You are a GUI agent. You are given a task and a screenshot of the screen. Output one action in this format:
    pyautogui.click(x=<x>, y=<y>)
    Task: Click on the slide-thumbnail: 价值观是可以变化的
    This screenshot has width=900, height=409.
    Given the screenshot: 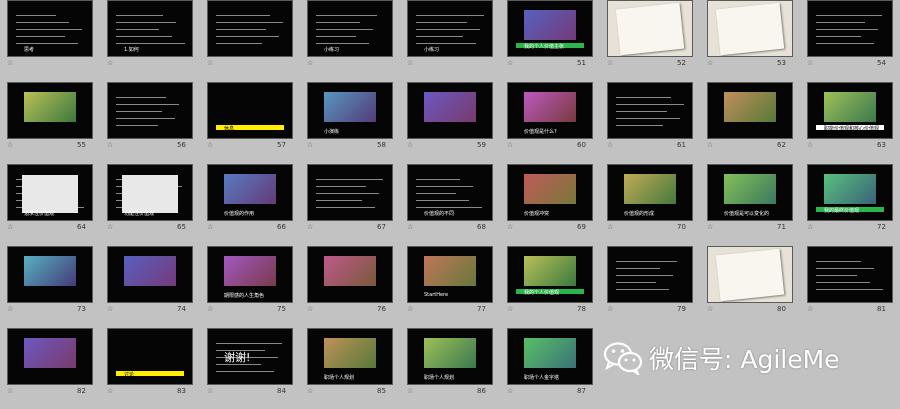 What is the action you would take?
    pyautogui.click(x=750, y=192)
    